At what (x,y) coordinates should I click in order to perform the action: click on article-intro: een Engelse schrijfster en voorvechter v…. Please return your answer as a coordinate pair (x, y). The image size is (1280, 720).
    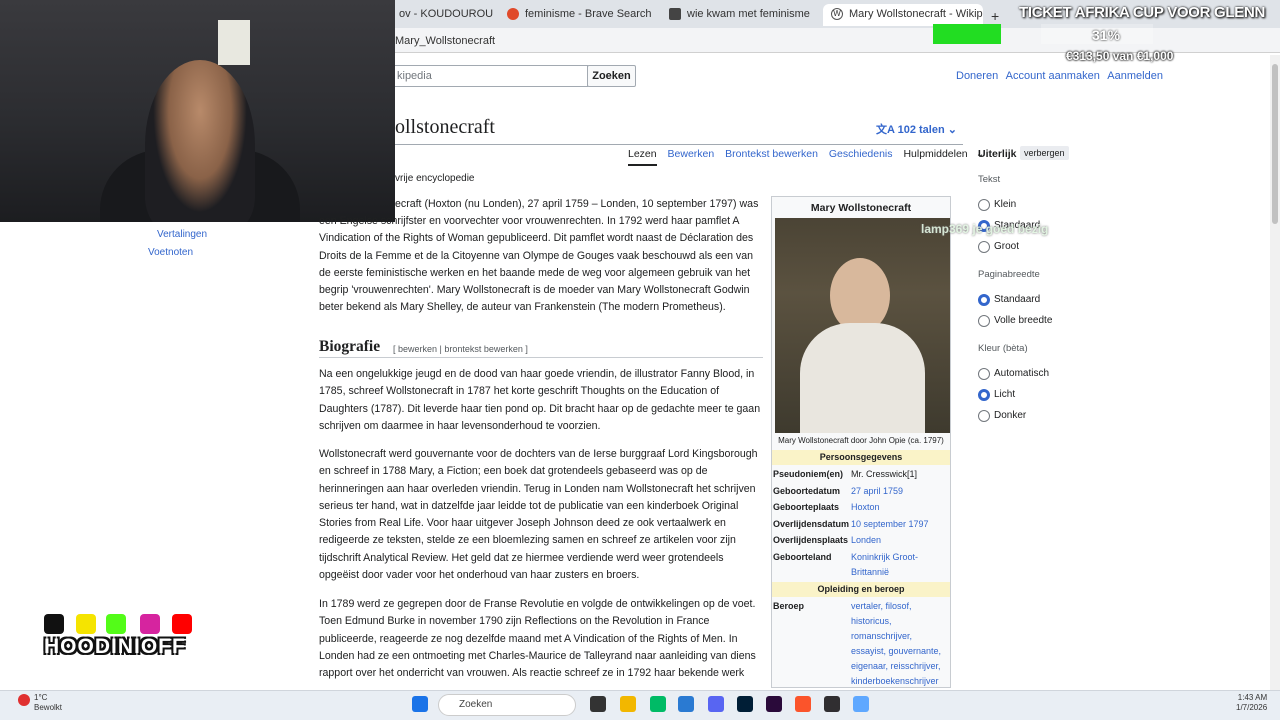
    Looking at the image, I should click on (536, 264).